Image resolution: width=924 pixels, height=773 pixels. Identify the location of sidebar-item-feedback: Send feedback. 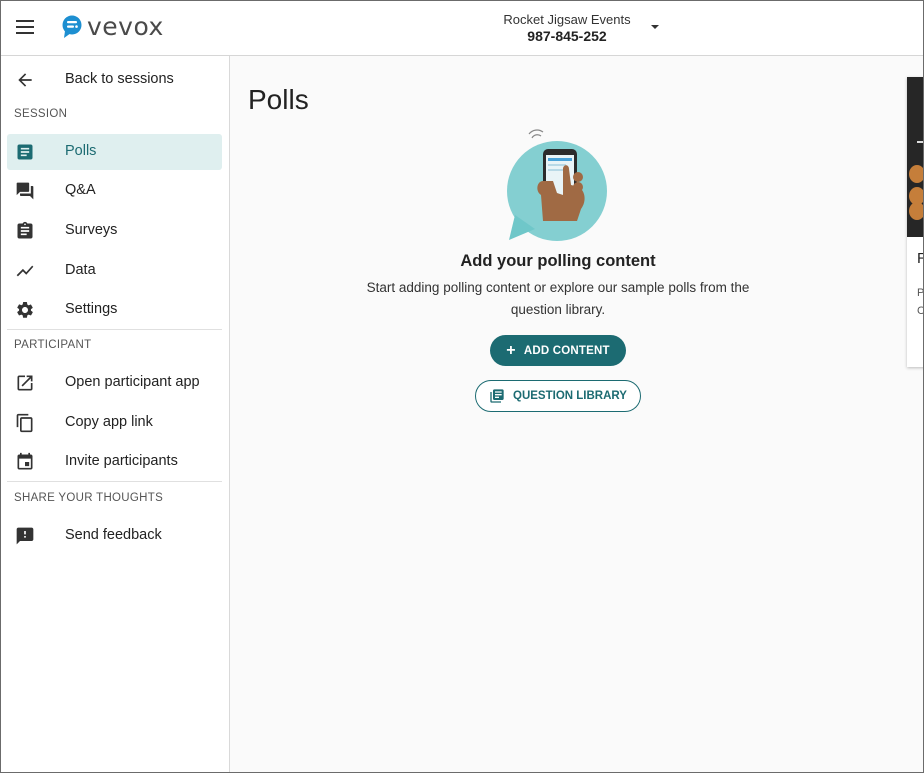
(114, 536).